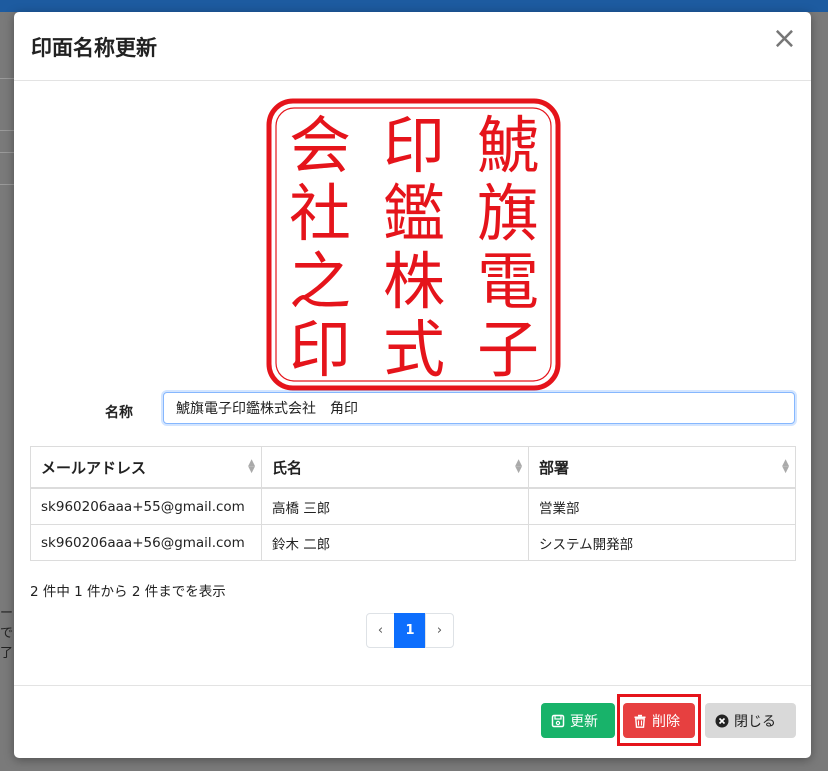  I want to click on seal-char: 鑑, so click(414, 213).